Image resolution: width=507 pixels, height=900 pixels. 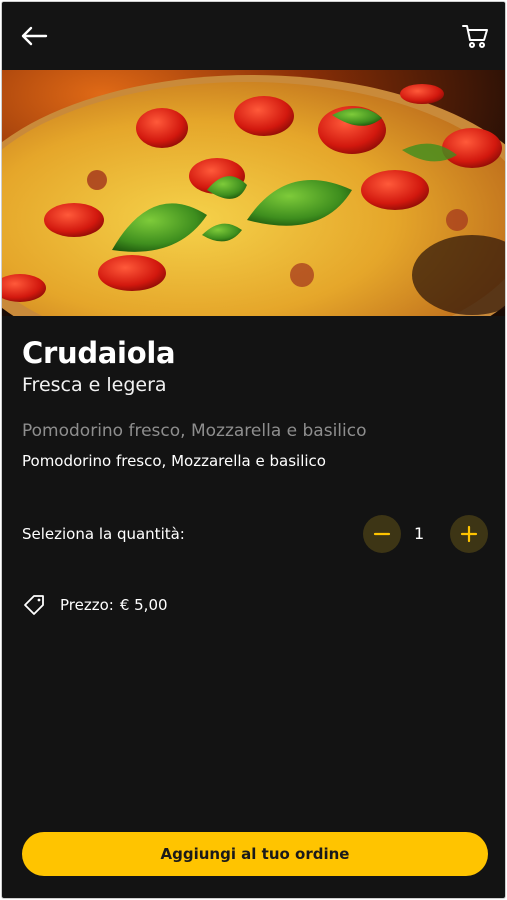 What do you see at coordinates (103, 534) in the screenshot?
I see `quantity-label: Seleziona la quantità:` at bounding box center [103, 534].